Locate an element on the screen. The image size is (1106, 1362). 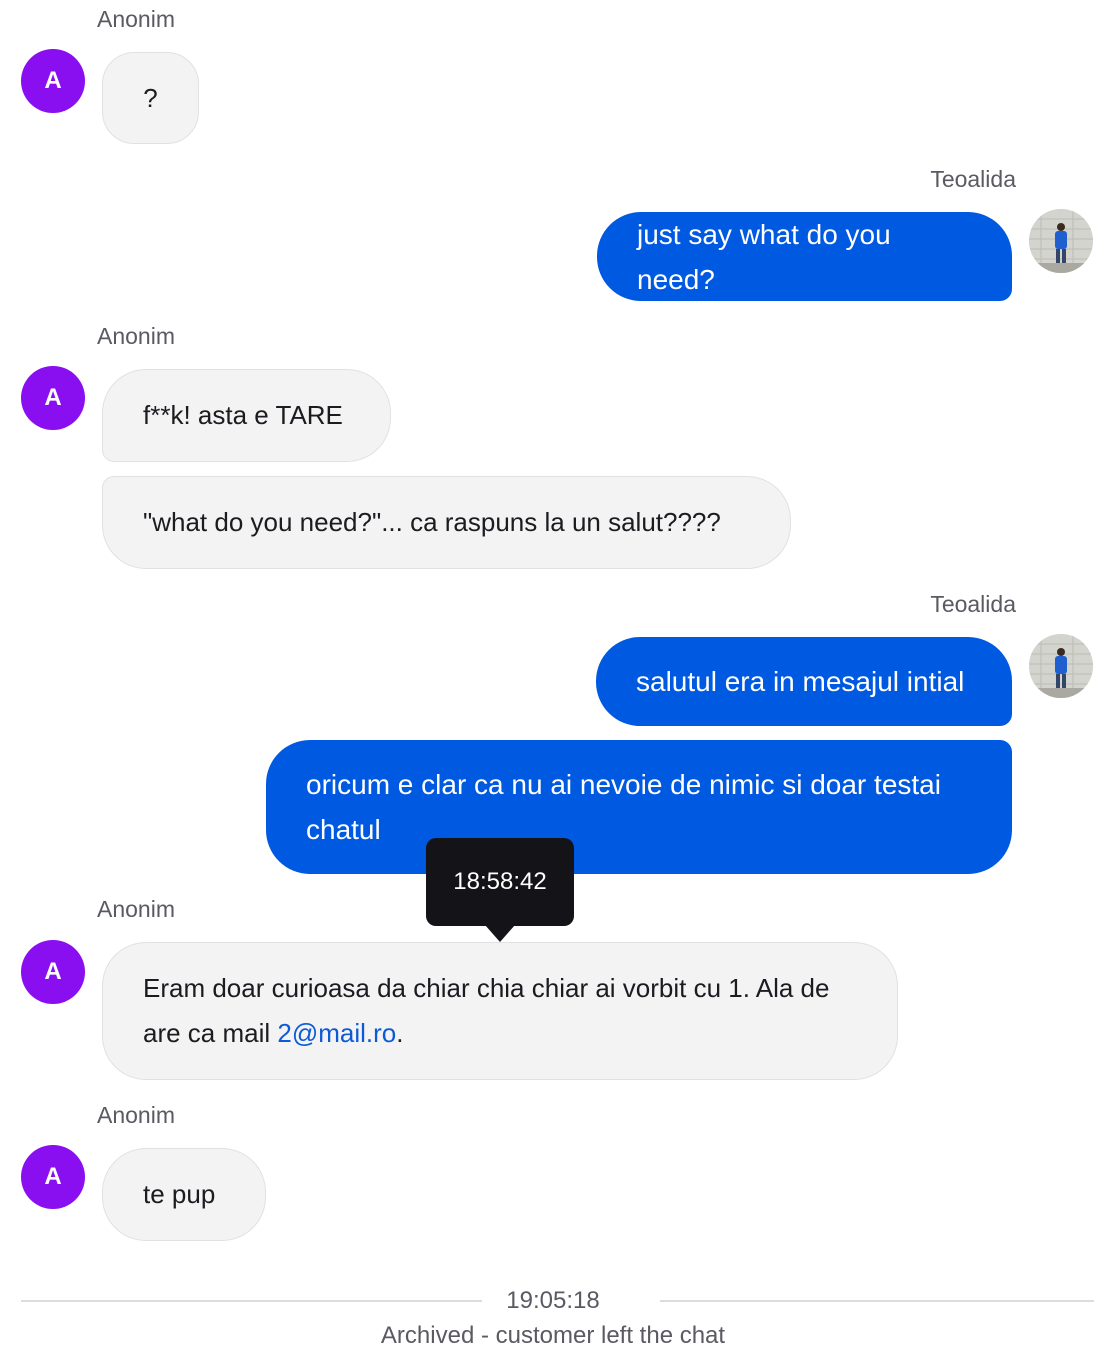
message-bubble-agent: just say what do you need? is located at coordinates (804, 256).